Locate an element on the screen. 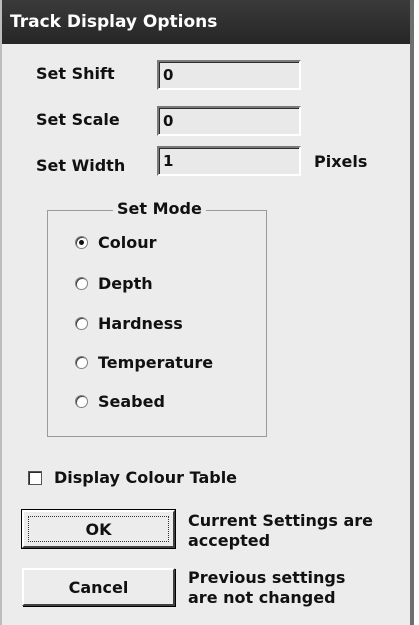 This screenshot has height=625, width=419. mode-option-hardness: Hardness is located at coordinates (129, 323).